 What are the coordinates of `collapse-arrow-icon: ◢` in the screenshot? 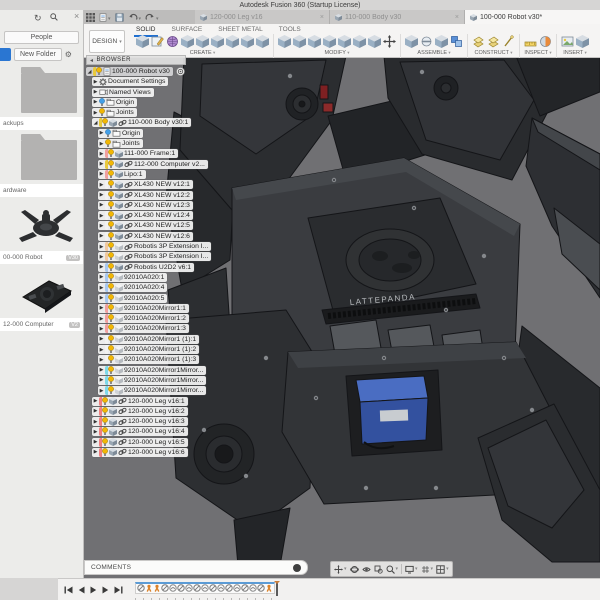 It's located at (89, 72).